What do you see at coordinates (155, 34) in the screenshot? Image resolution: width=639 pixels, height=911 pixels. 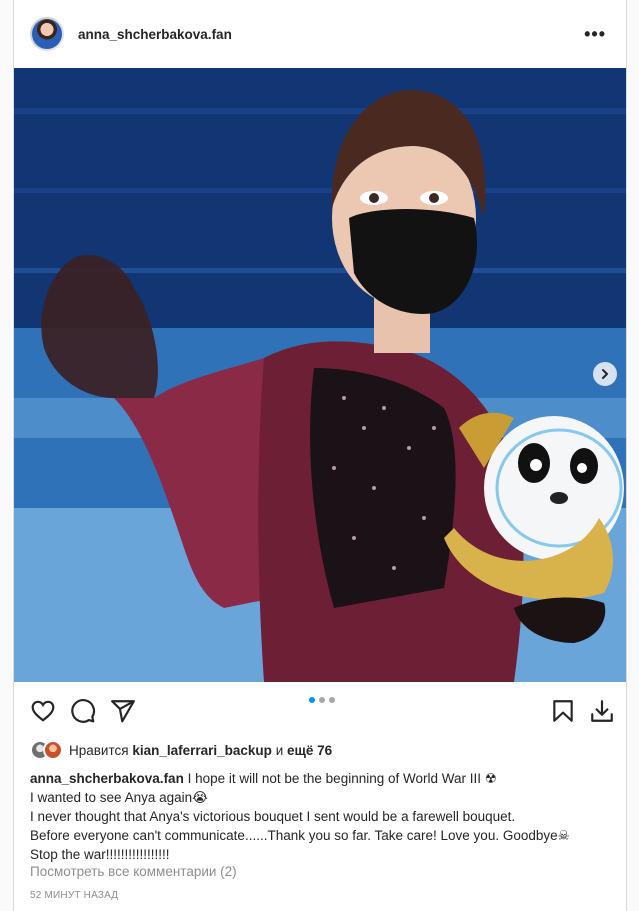 I see `post-username: anna_shcherbakova.fan` at bounding box center [155, 34].